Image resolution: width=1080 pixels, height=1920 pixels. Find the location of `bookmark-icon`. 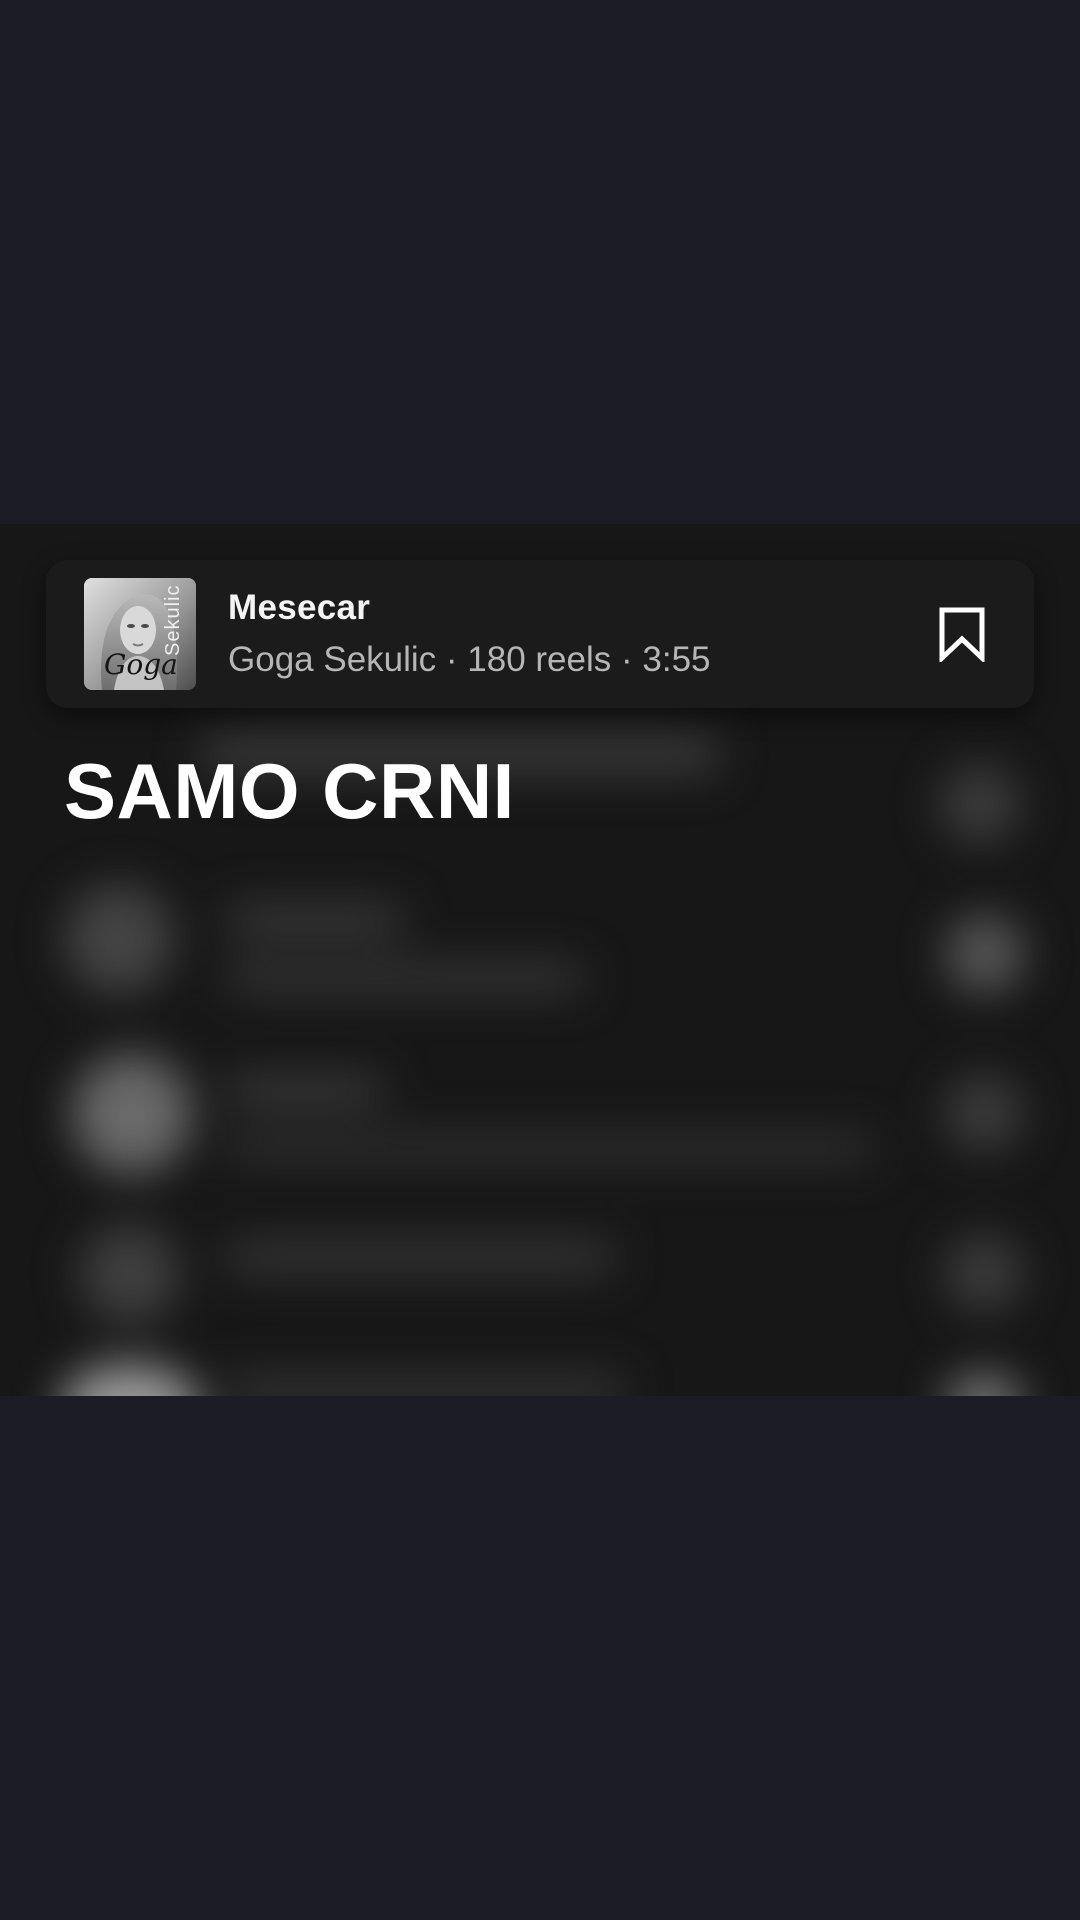

bookmark-icon is located at coordinates (962, 635).